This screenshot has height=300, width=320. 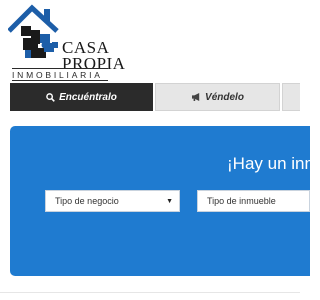 I want to click on property-type-select: Tipo de inmueble, so click(x=253, y=201).